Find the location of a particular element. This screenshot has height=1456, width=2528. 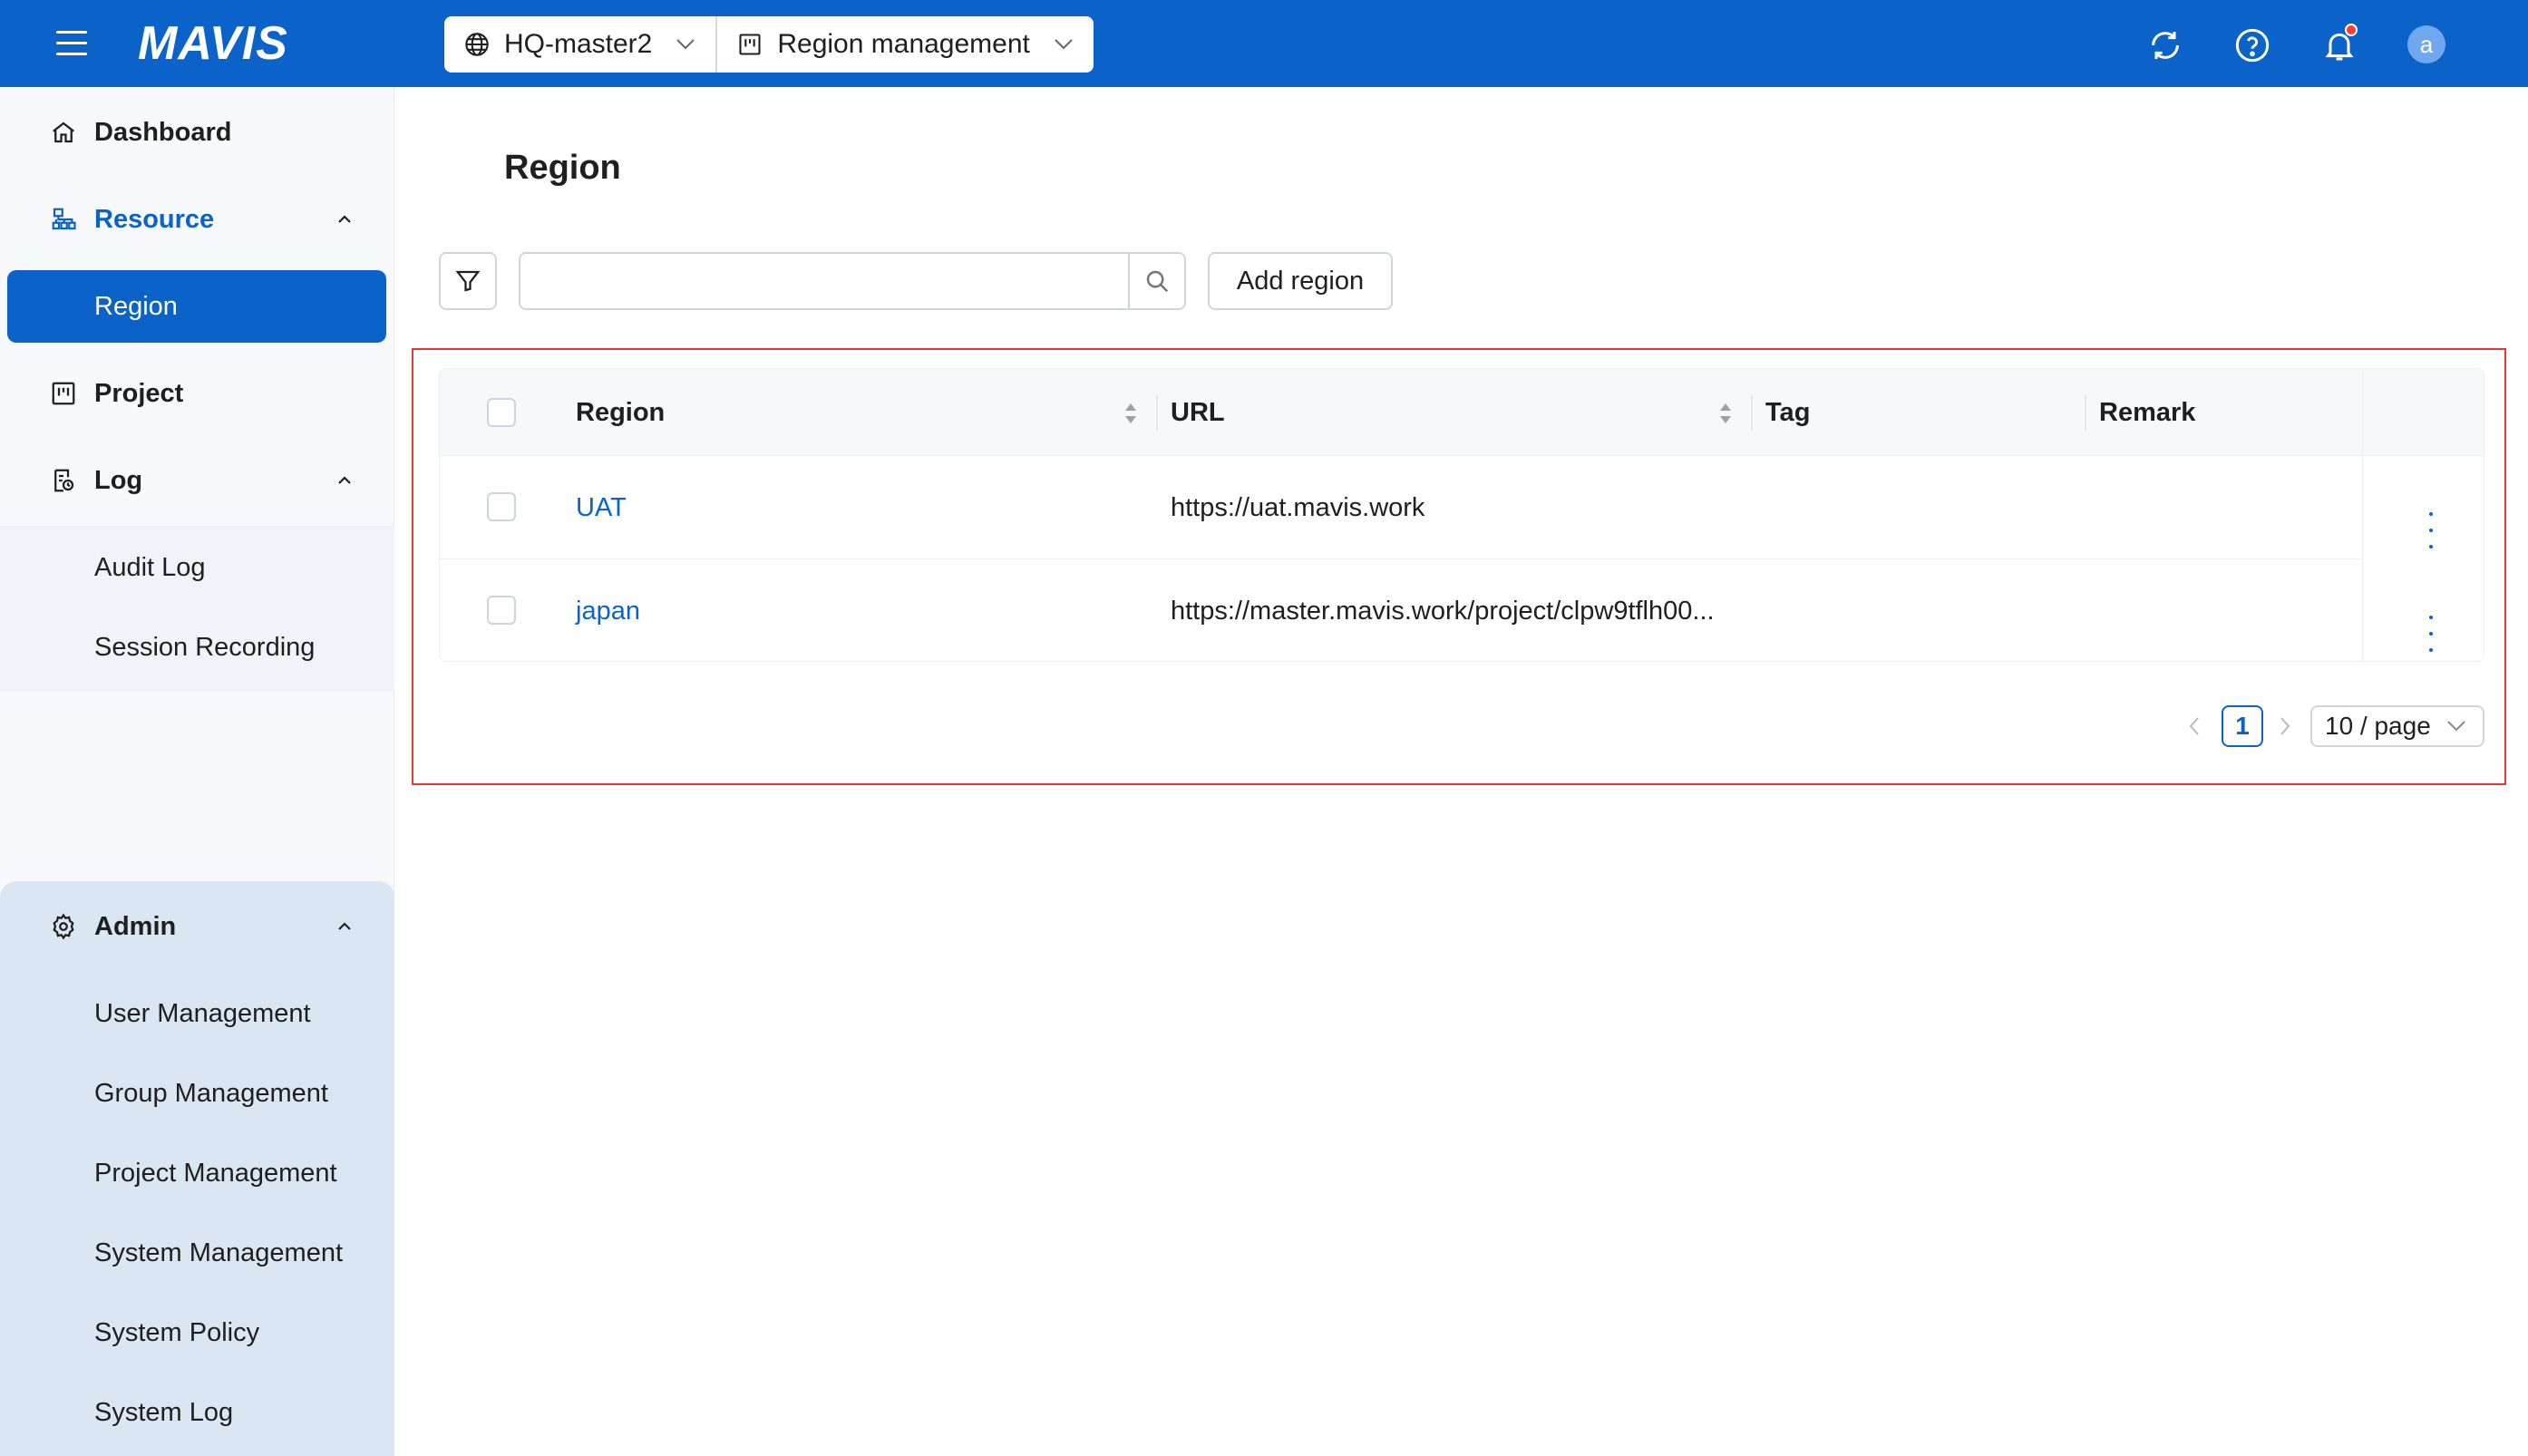

filter-button is located at coordinates (468, 281).